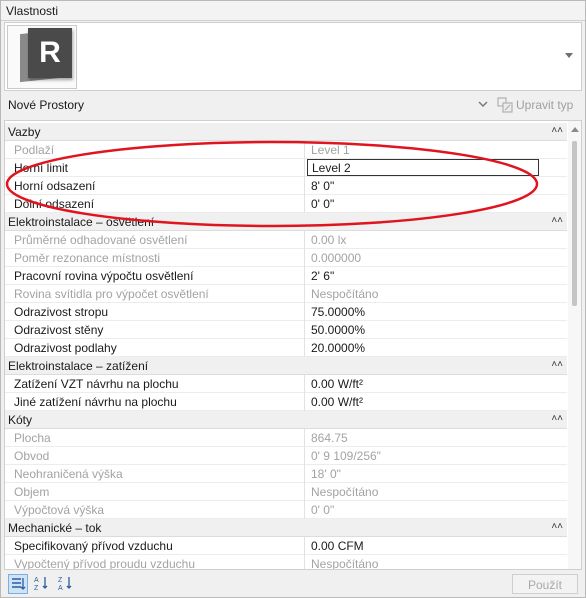 This screenshot has height=598, width=586. Describe the element at coordinates (286, 366) in the screenshot. I see `property-group: Elektroinstalace – zatížení ˄˄` at that location.